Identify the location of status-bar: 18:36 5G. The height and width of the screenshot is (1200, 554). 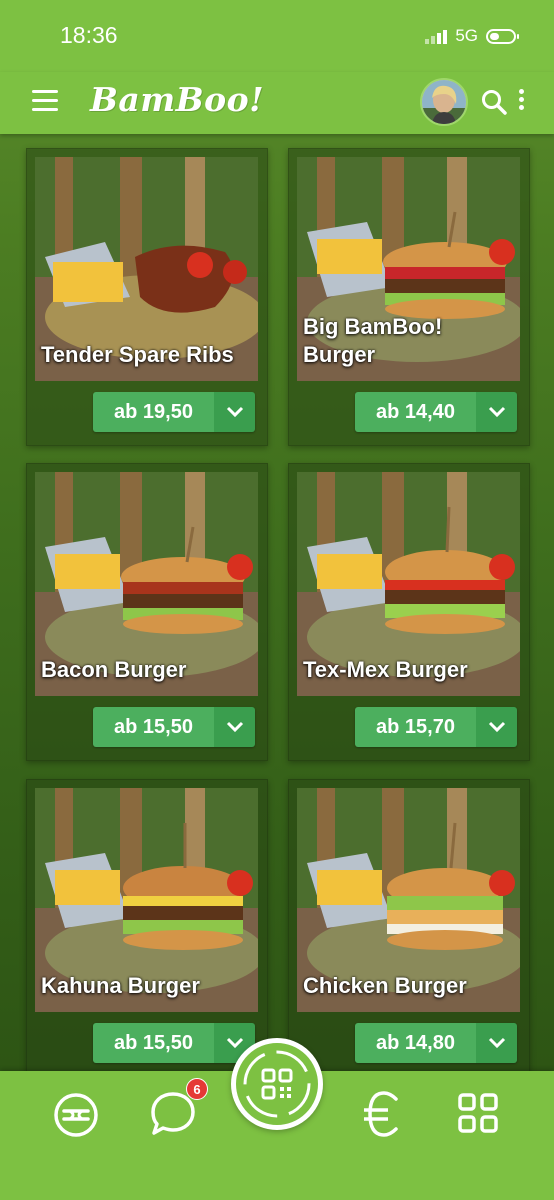
(277, 36).